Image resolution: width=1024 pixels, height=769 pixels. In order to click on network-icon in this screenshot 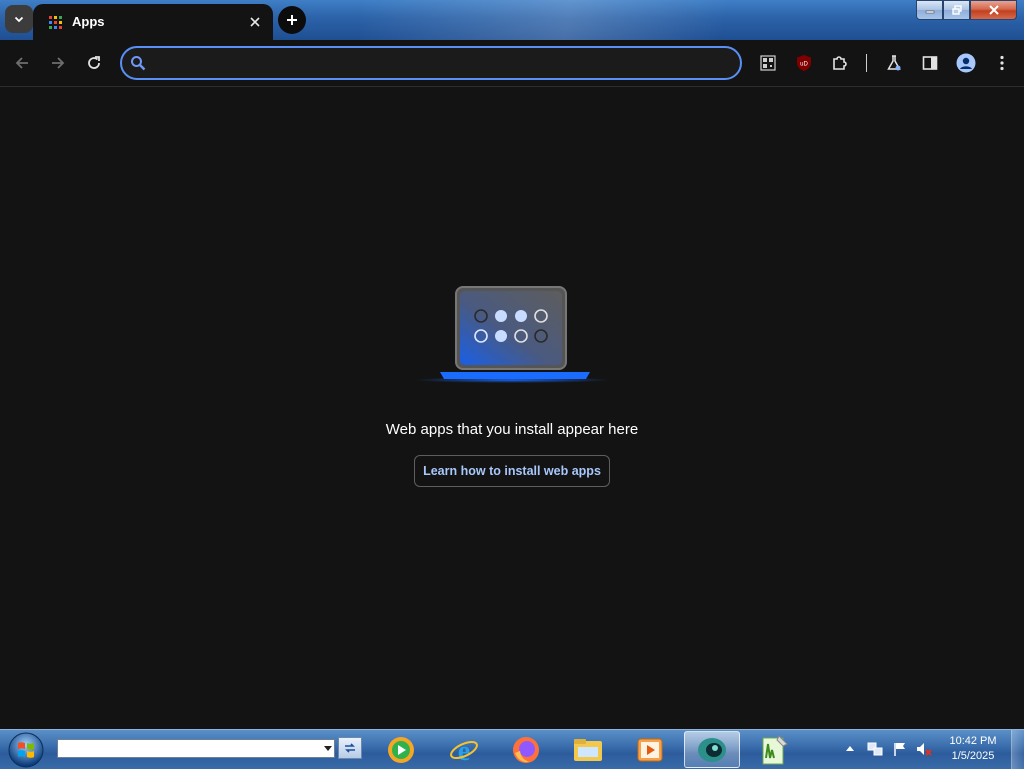, I will do `click(875, 749)`.